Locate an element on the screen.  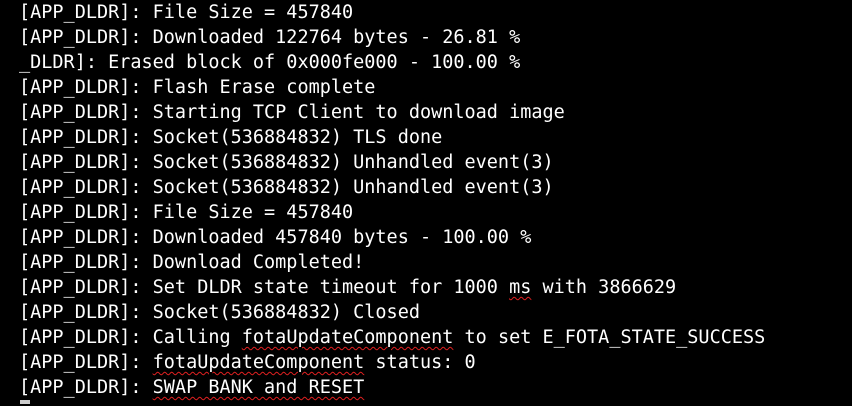
log-line: [APP_DLDR]: Download Completed! is located at coordinates (435, 262).